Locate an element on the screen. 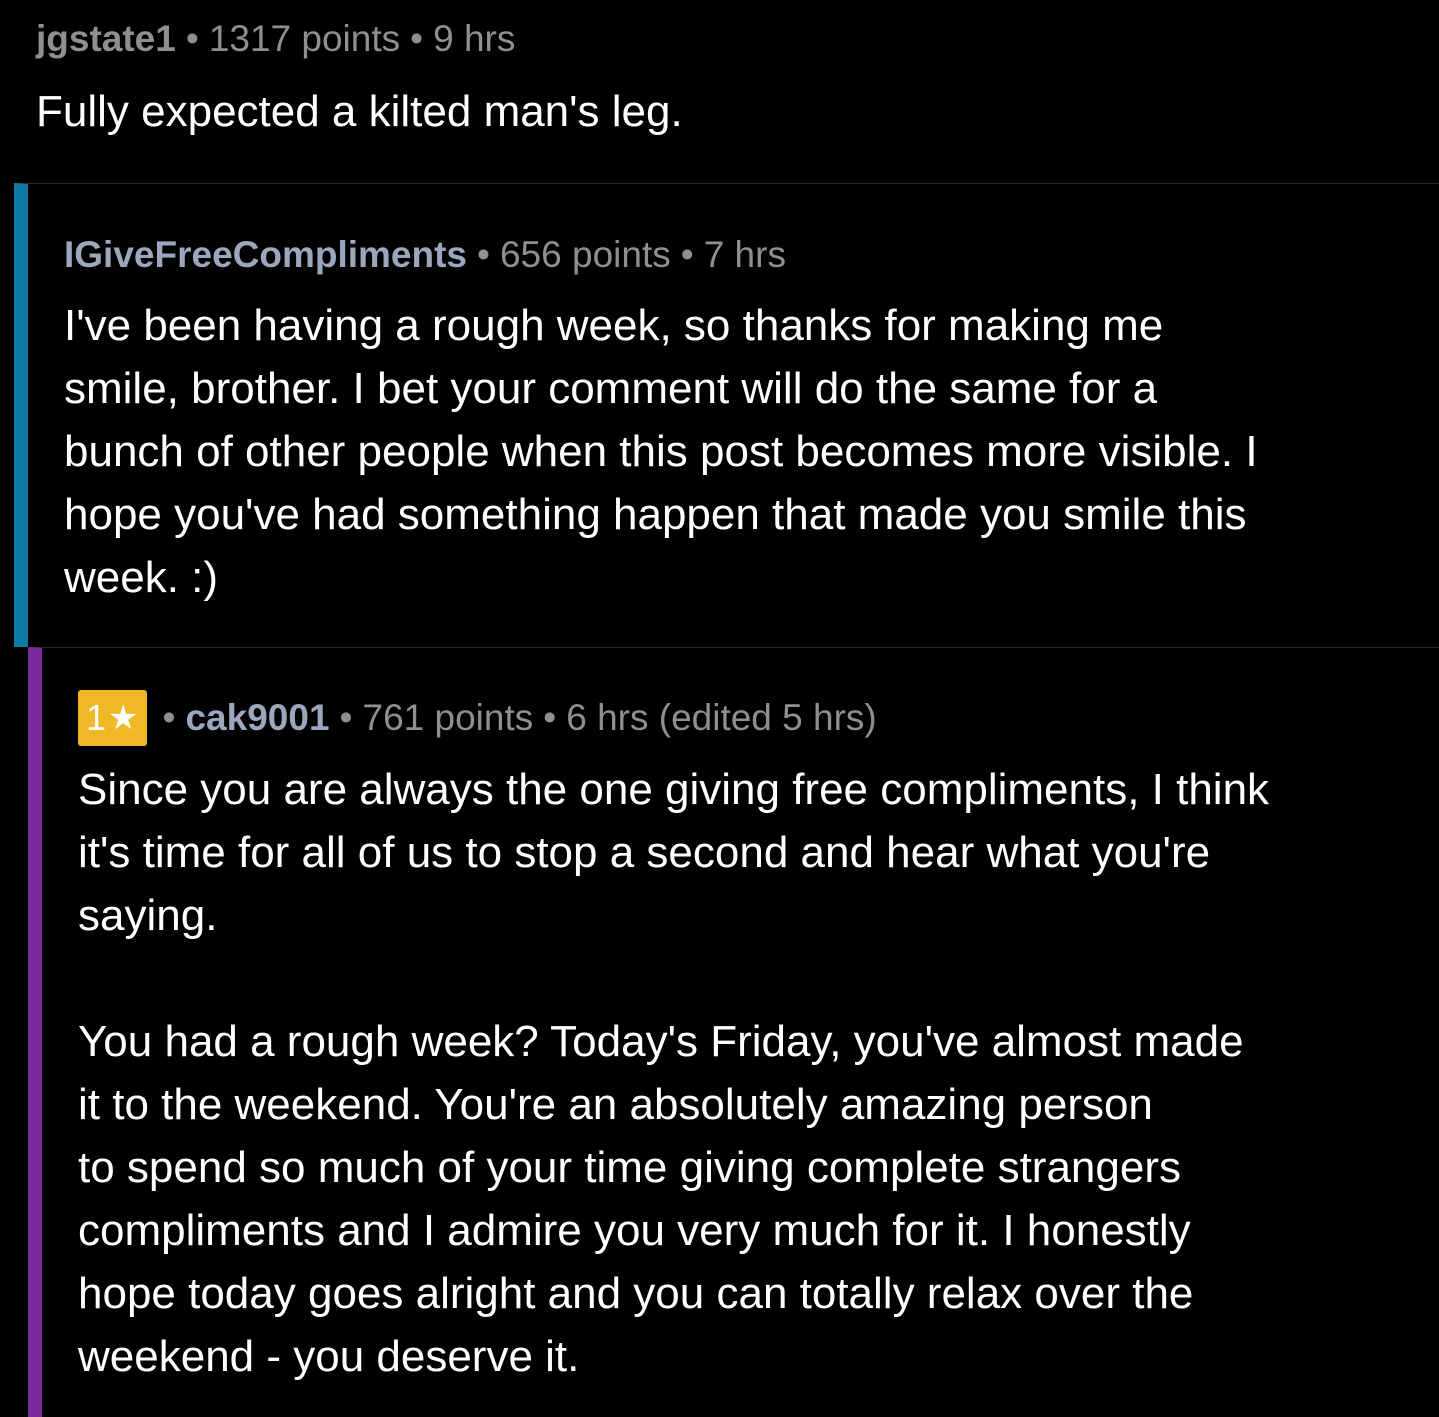 Image resolution: width=1439 pixels, height=1417 pixels. comment-time: 9 hrs is located at coordinates (474, 38).